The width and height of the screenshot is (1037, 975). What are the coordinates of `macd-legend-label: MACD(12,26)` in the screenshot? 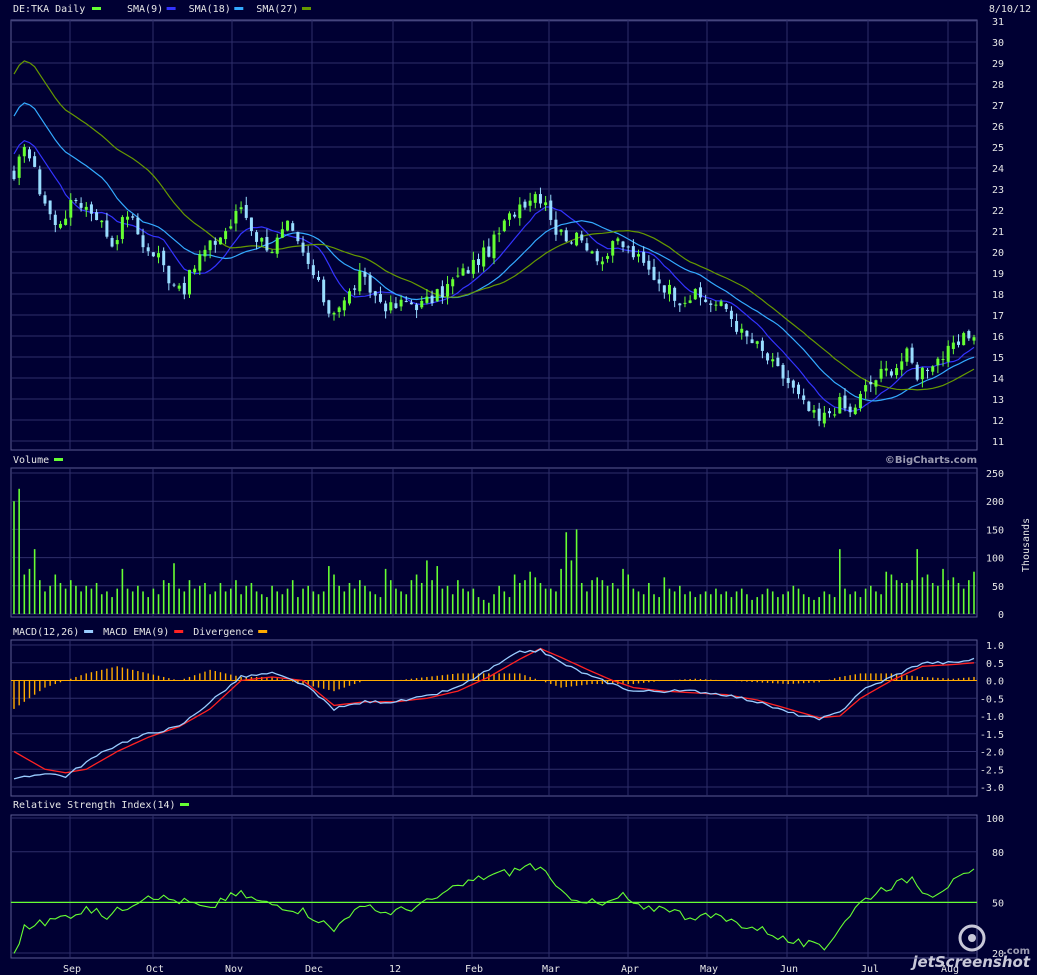 It's located at (46, 632).